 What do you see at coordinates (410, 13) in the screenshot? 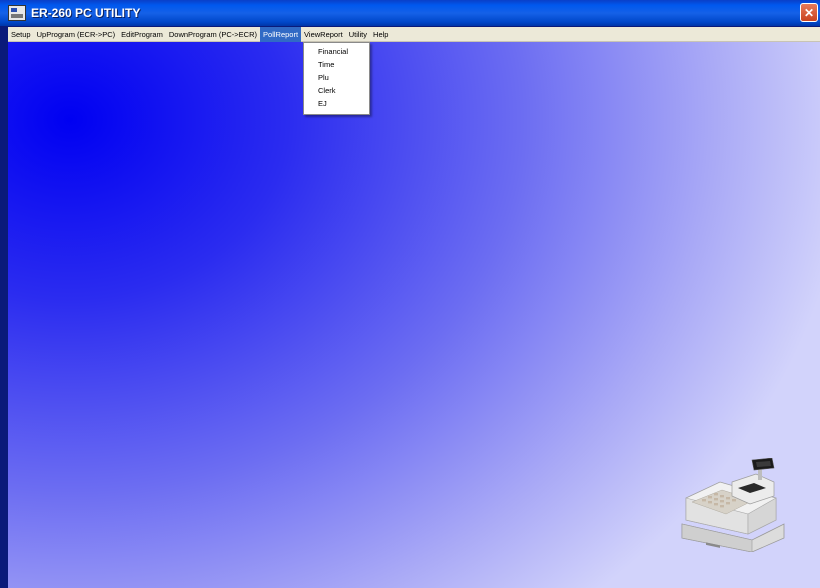
I see `title-bar: ER-260 PC UTILITY ✕` at bounding box center [410, 13].